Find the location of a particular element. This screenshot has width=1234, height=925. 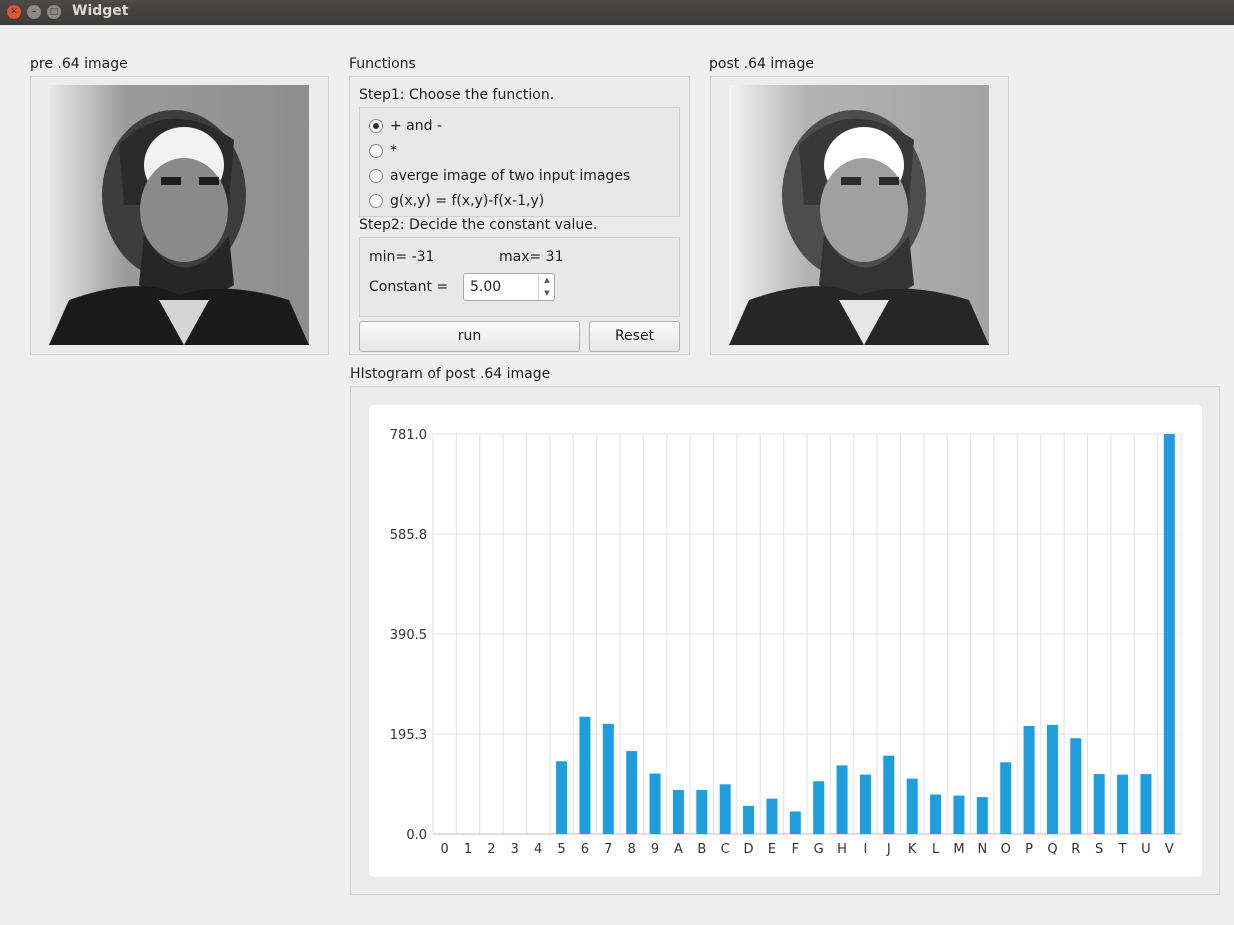

radio-gradient: g(x,y) = f(x,y)-f(x-1,y) is located at coordinates (456, 201).